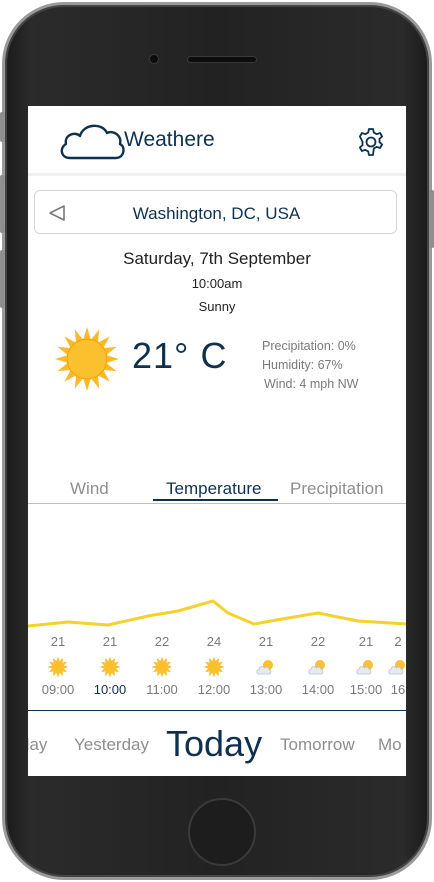 The height and width of the screenshot is (882, 434). I want to click on hour-item: 2 16, so click(387, 665).